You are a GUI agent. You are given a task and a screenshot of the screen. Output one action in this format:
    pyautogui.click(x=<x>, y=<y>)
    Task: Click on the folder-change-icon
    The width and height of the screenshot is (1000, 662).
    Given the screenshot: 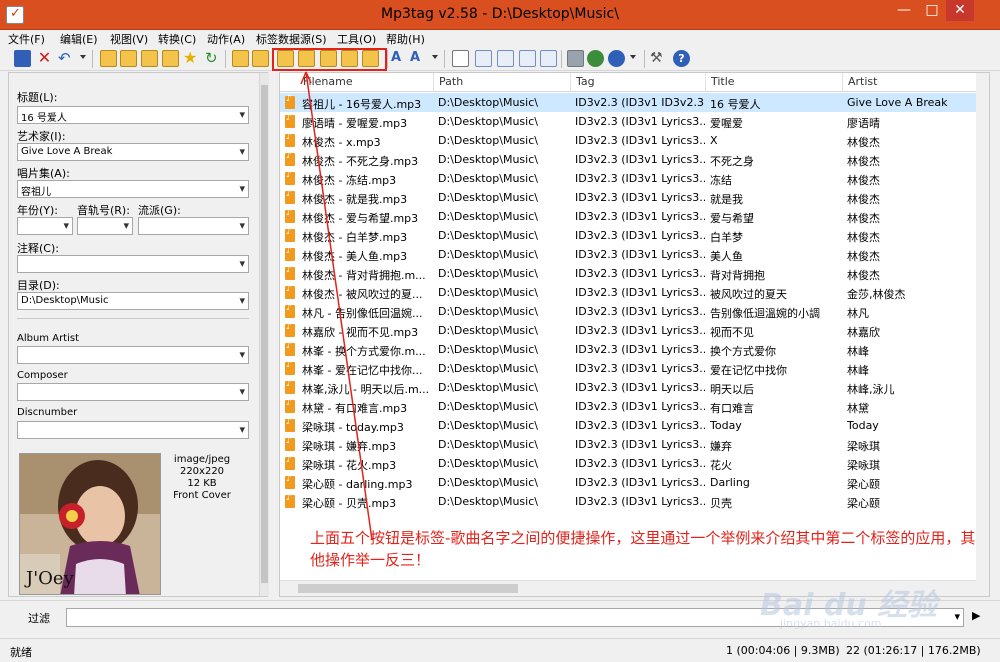 What is the action you would take?
    pyautogui.click(x=108, y=58)
    